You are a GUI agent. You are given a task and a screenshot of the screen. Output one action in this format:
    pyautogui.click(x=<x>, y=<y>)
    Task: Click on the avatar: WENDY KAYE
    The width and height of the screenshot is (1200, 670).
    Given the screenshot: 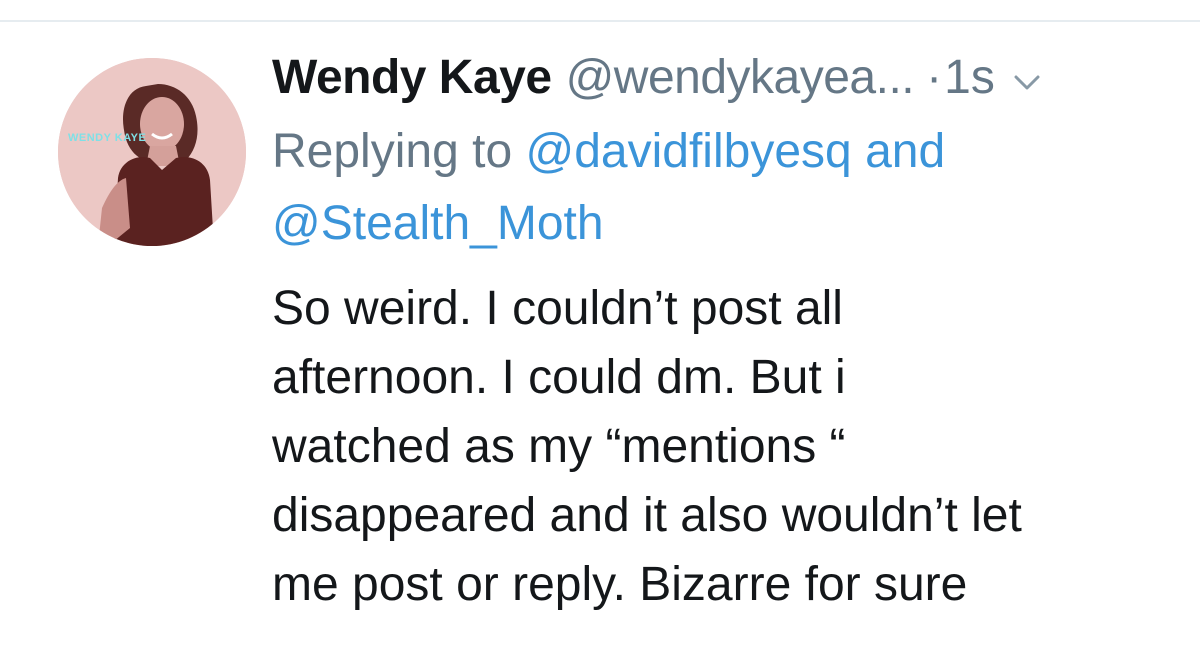 What is the action you would take?
    pyautogui.click(x=152, y=152)
    